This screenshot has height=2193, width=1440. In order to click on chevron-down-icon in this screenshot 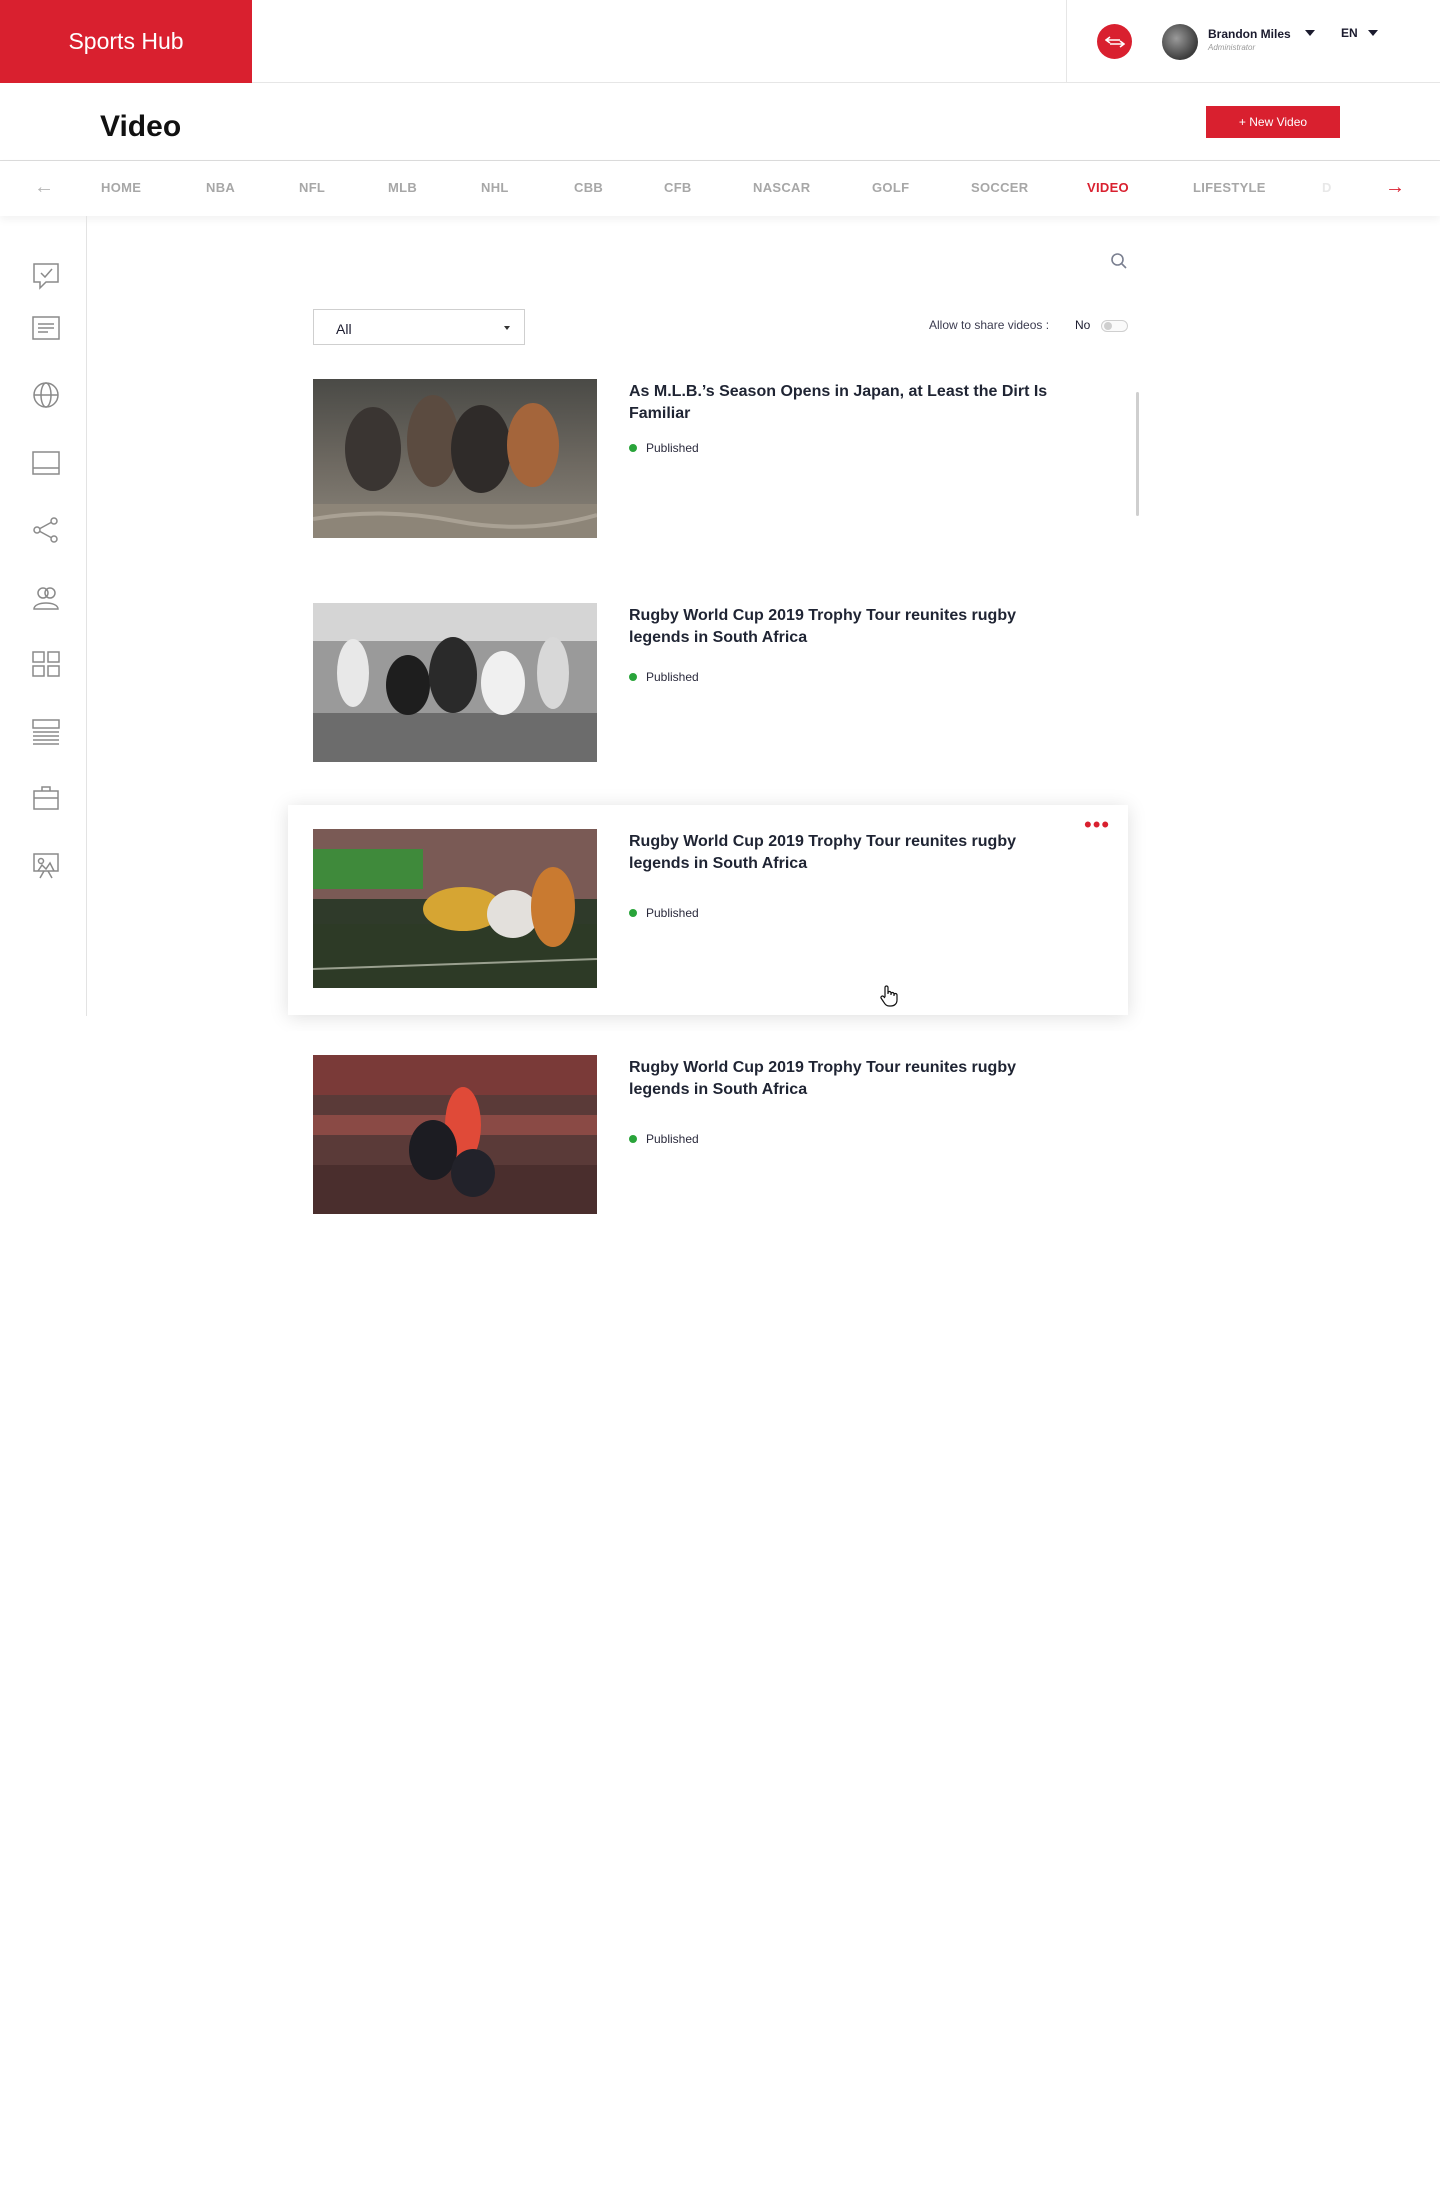, I will do `click(507, 328)`.